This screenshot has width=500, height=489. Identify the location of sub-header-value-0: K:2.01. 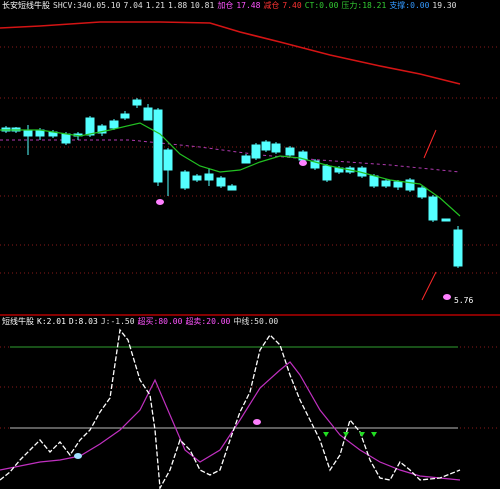
(51, 321).